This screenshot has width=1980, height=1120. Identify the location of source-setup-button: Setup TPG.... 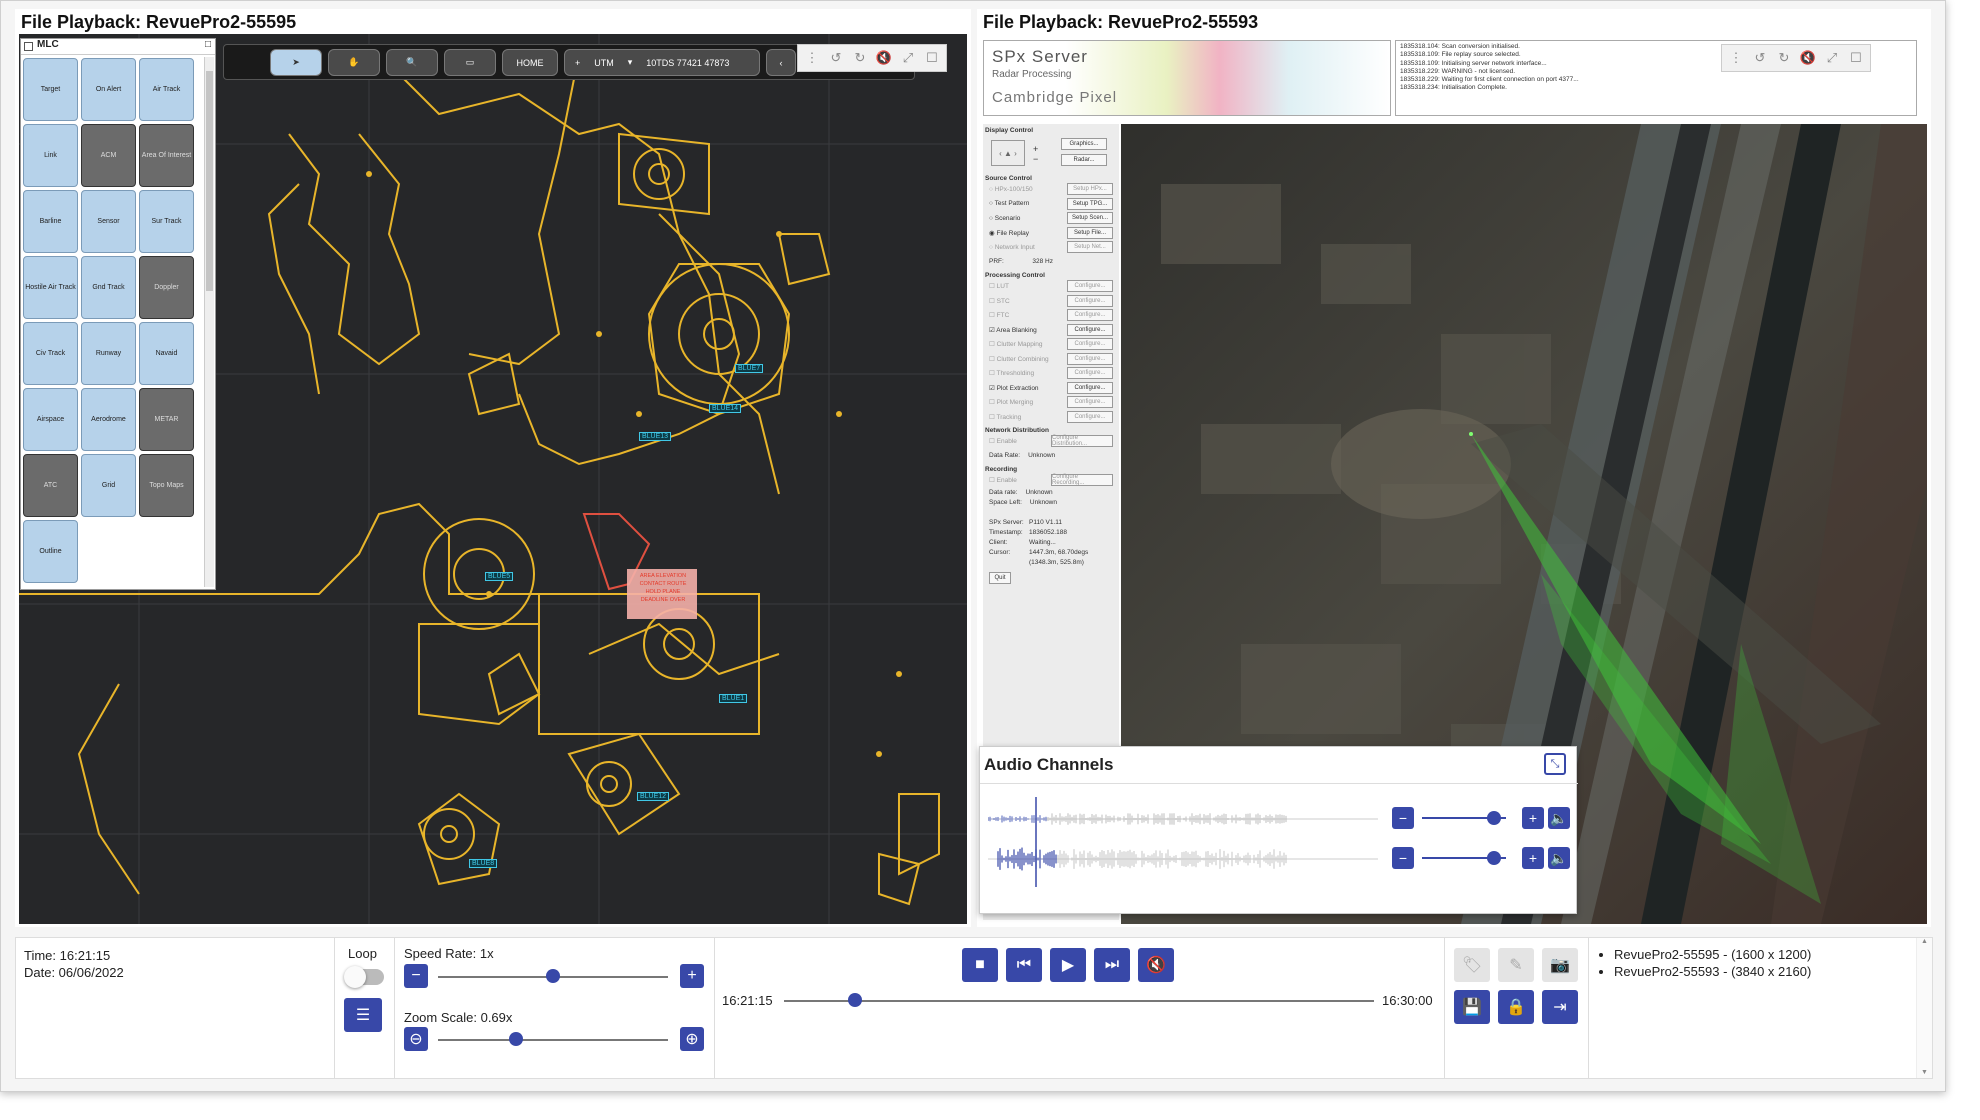
(1090, 203).